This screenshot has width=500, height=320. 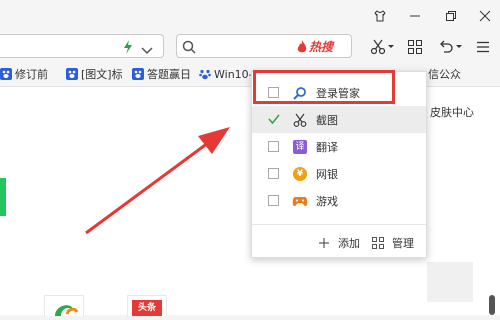 I want to click on menu-item-screenshot: 截图, so click(x=339, y=119).